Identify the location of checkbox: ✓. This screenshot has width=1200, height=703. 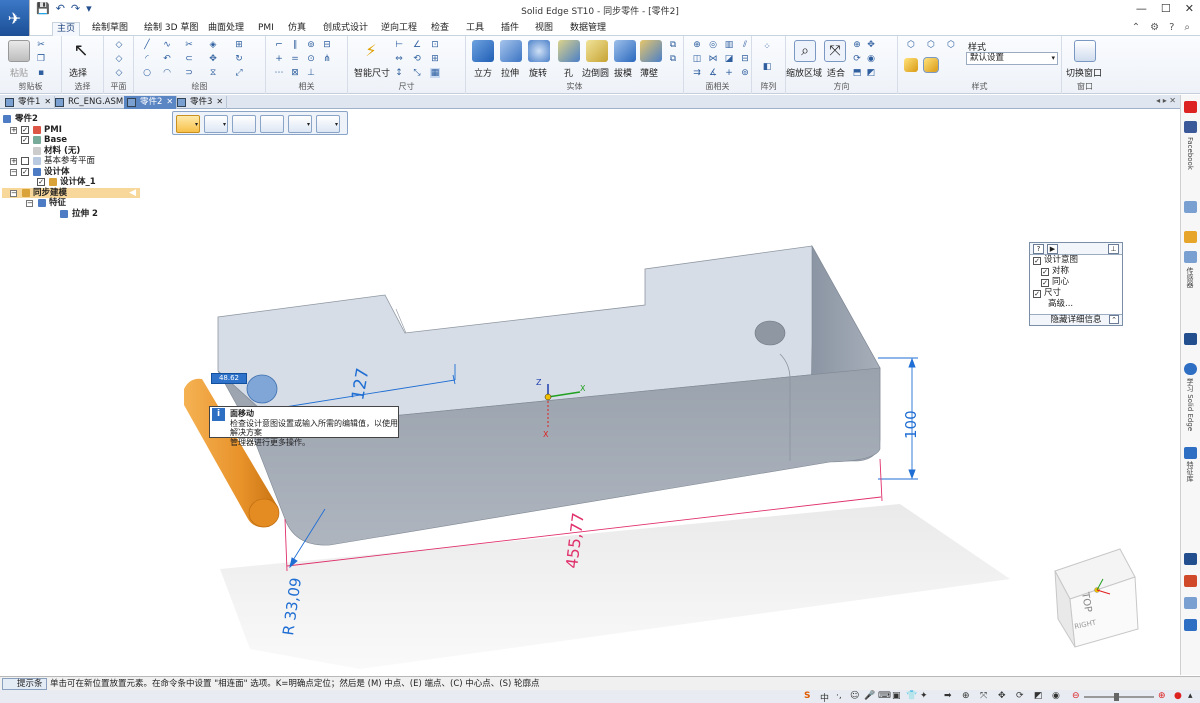
(1037, 294).